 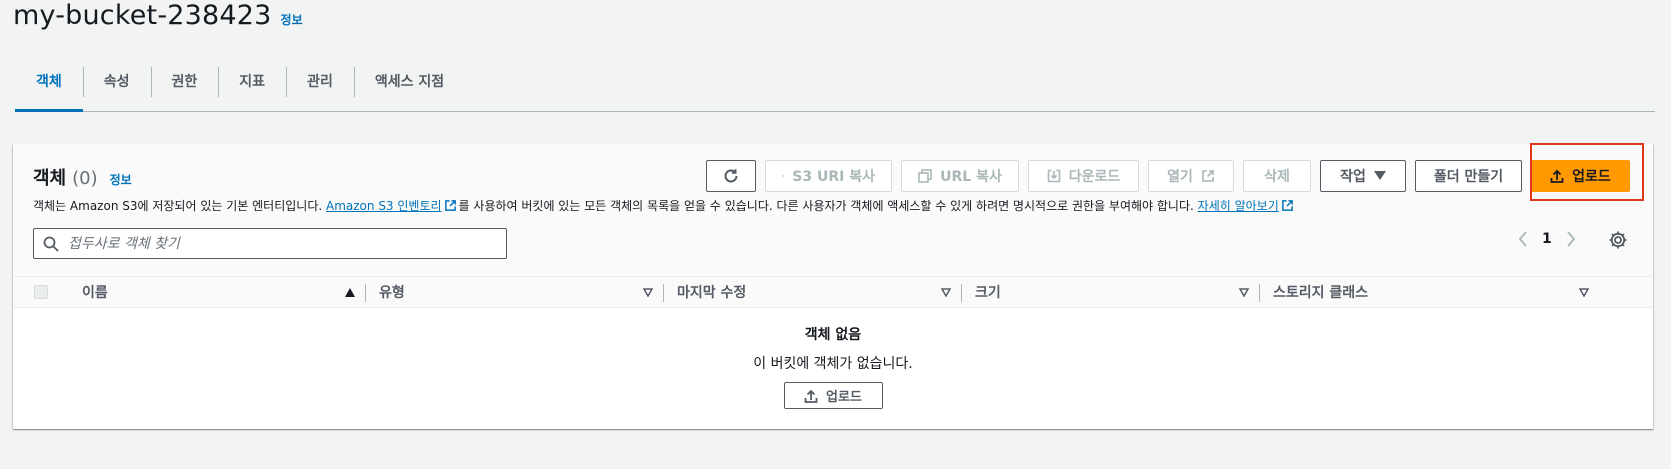 I want to click on download-label: 다운로드, so click(x=1094, y=177).